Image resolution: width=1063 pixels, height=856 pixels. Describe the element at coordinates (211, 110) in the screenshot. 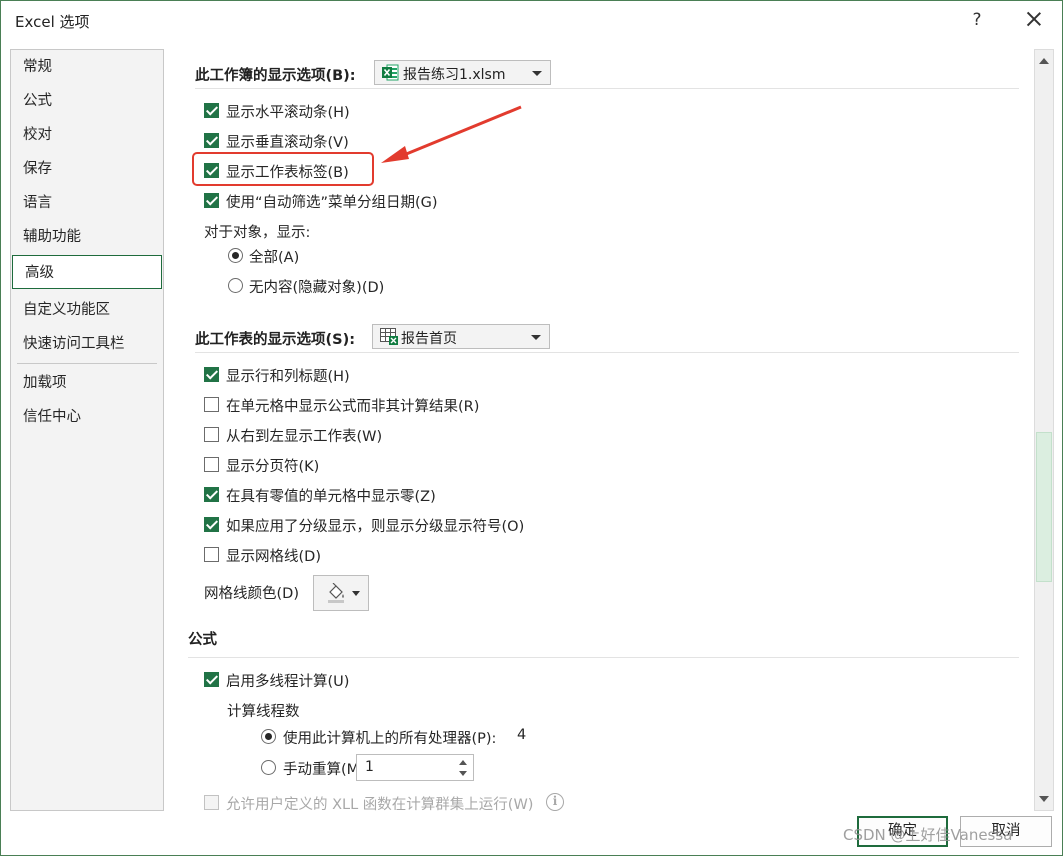

I see `checkbox-show-horizontal-scrollbar` at that location.